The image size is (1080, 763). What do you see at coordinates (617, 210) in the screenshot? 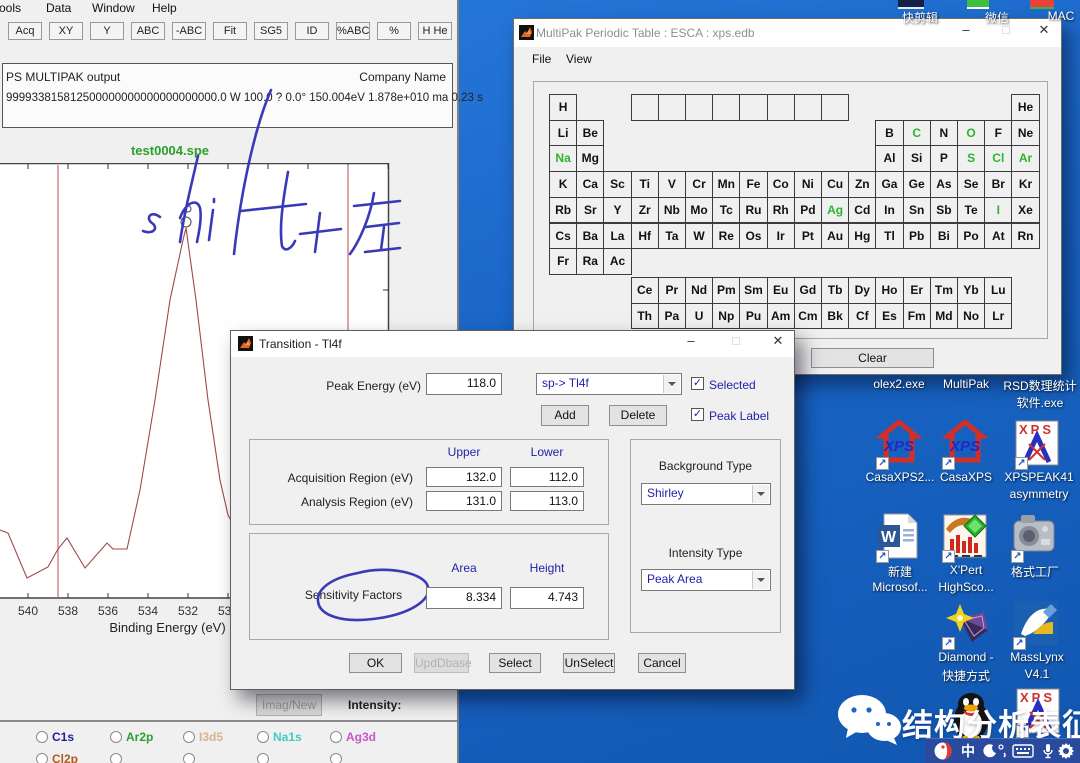
I see `element-Y: Y` at bounding box center [617, 210].